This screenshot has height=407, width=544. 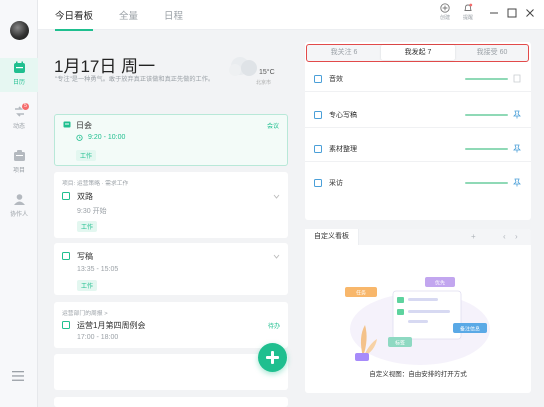 I want to click on tab-today-board: 今日看板, so click(x=74, y=19).